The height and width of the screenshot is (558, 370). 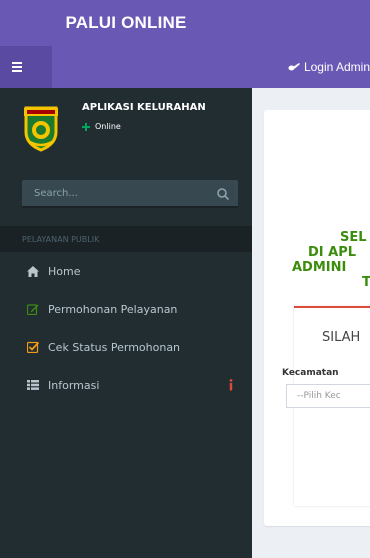 What do you see at coordinates (126, 385) in the screenshot?
I see `sidebar-item-informasi: Informasi` at bounding box center [126, 385].